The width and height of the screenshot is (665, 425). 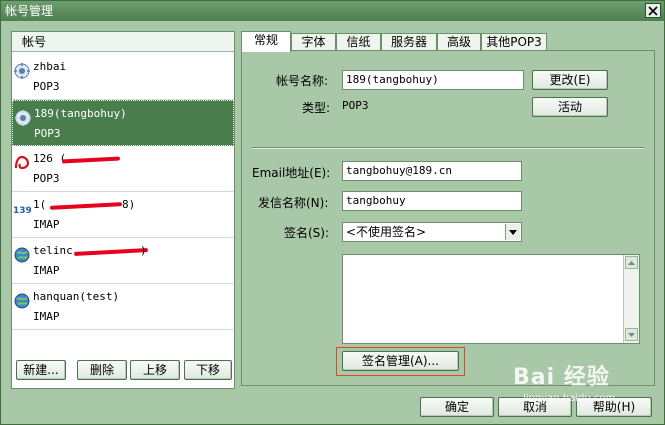 I want to click on mail-126-icon, so click(x=22, y=162).